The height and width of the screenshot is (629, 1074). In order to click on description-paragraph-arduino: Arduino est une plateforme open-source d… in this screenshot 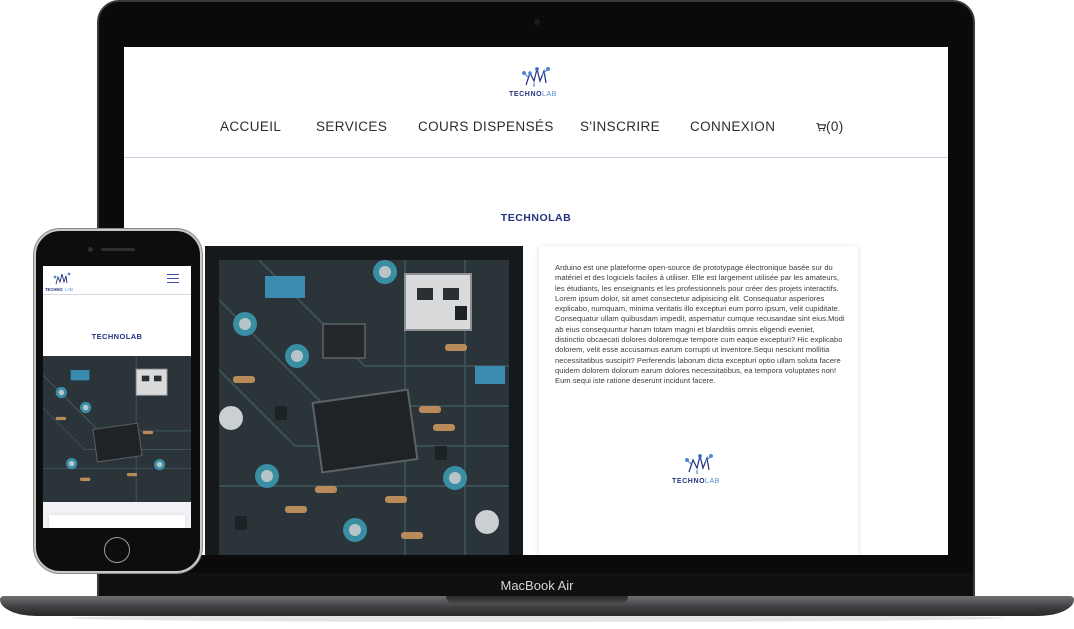, I will do `click(697, 278)`.